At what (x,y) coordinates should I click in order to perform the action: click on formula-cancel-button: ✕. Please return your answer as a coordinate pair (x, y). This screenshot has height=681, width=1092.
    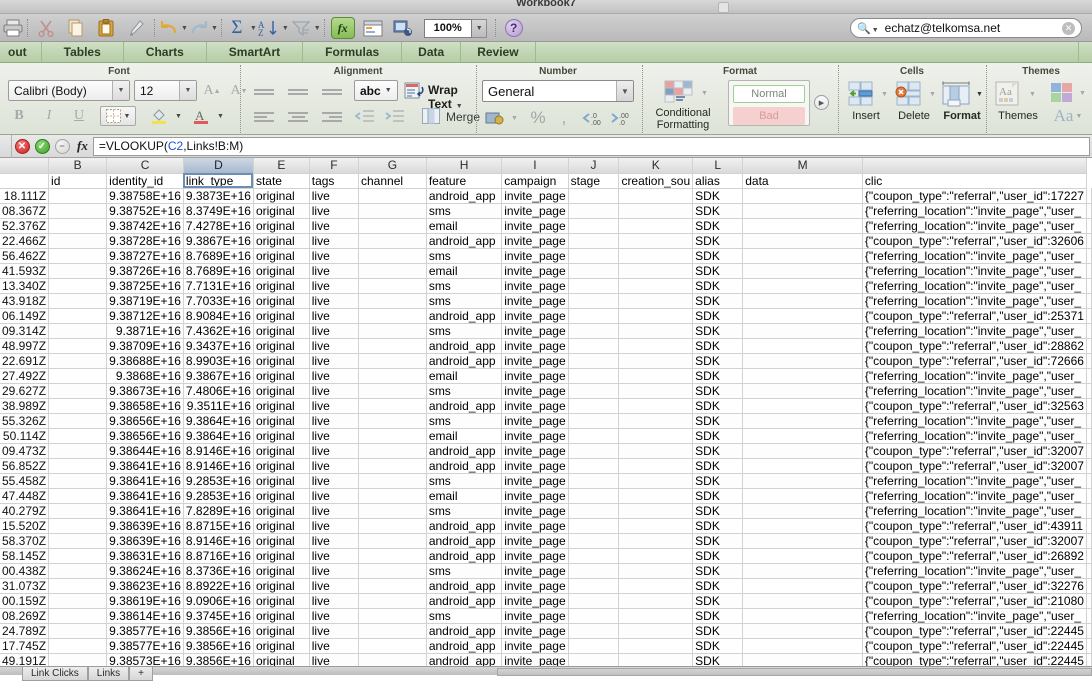
    Looking at the image, I should click on (22, 146).